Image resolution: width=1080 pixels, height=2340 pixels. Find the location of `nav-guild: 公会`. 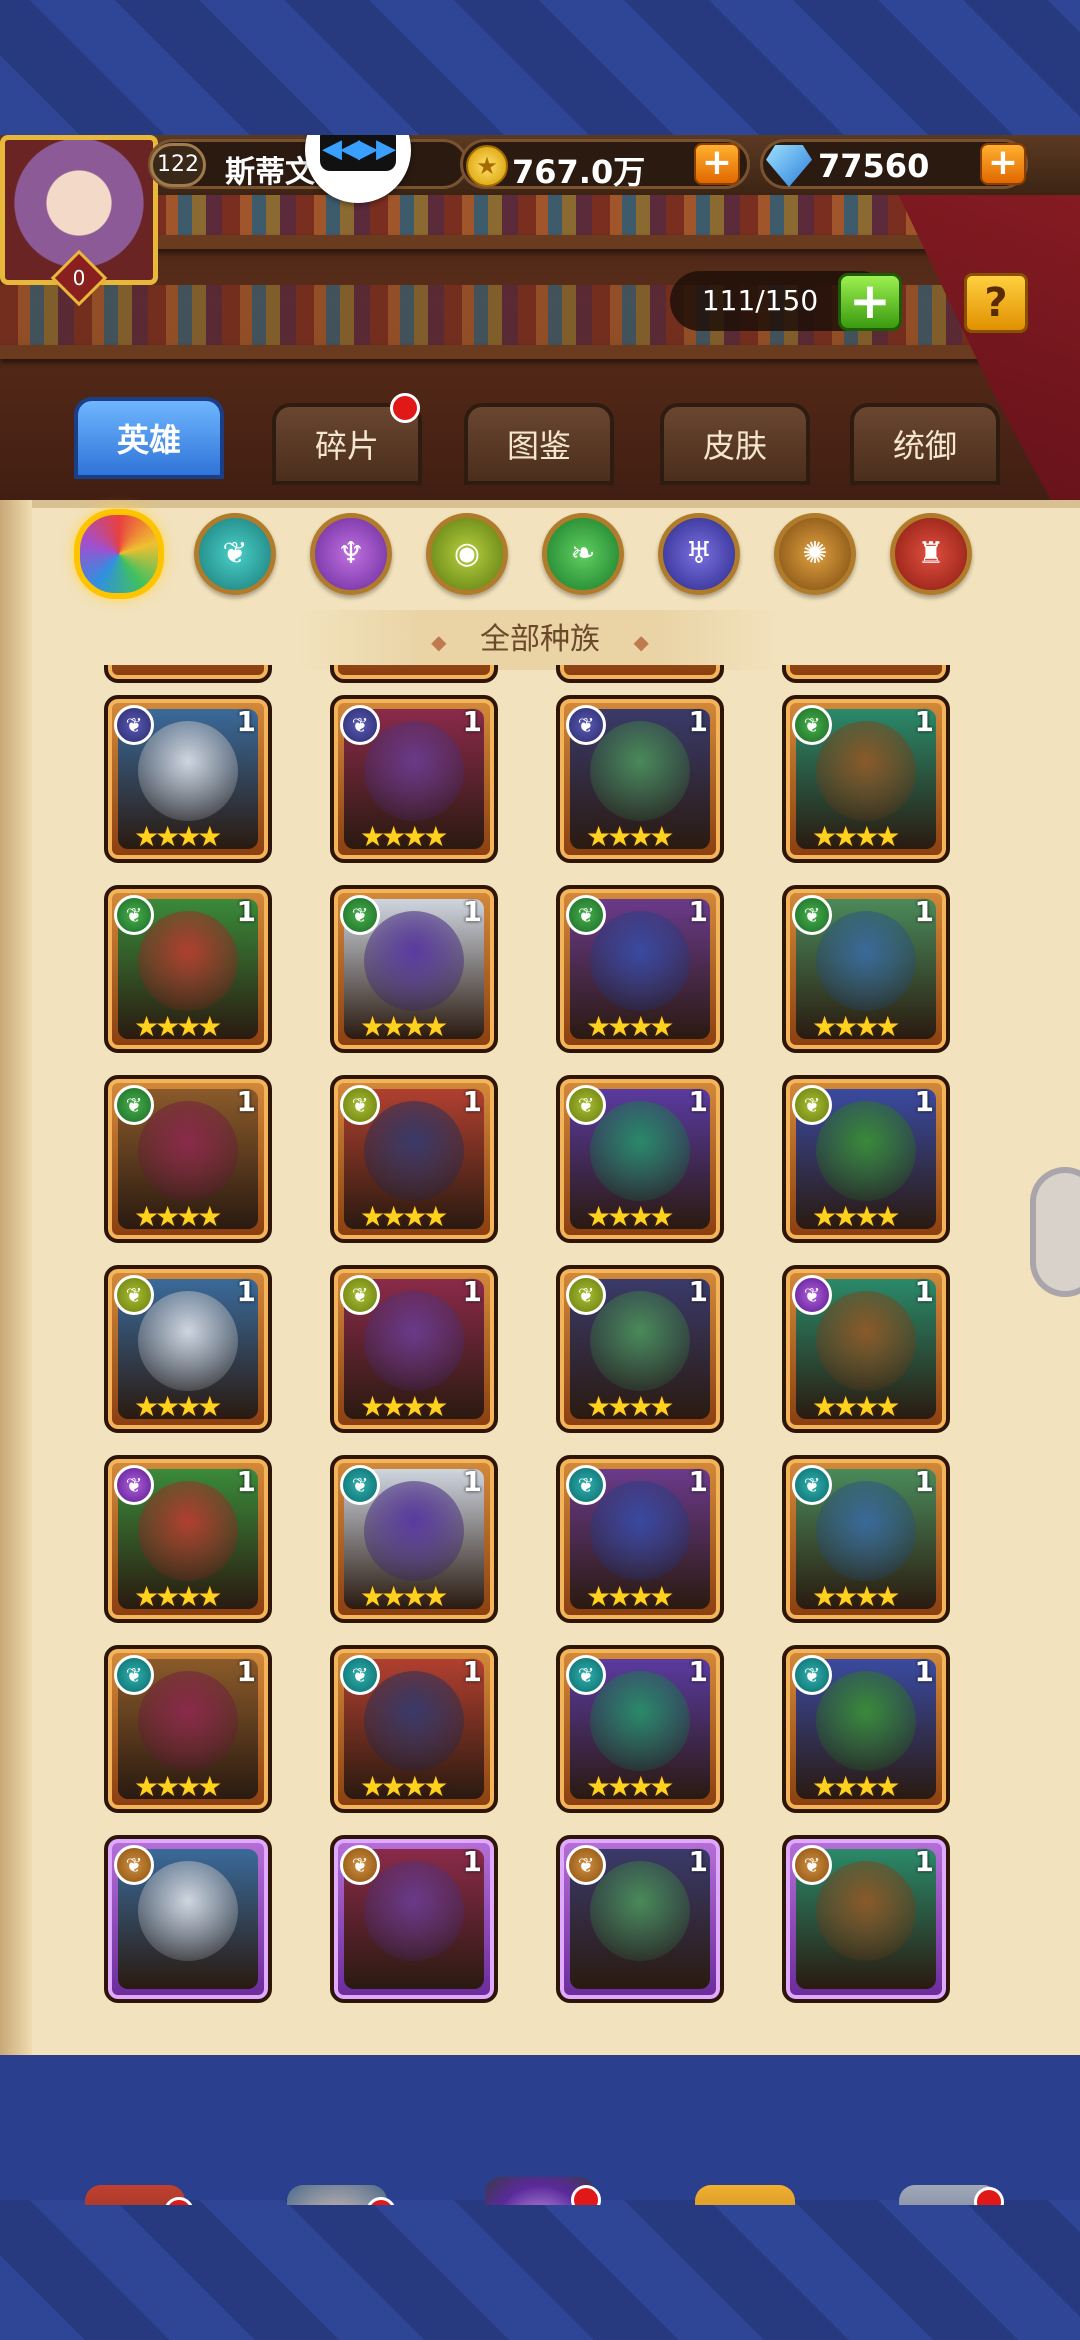

nav-guild: 公会 is located at coordinates (949, 2195).